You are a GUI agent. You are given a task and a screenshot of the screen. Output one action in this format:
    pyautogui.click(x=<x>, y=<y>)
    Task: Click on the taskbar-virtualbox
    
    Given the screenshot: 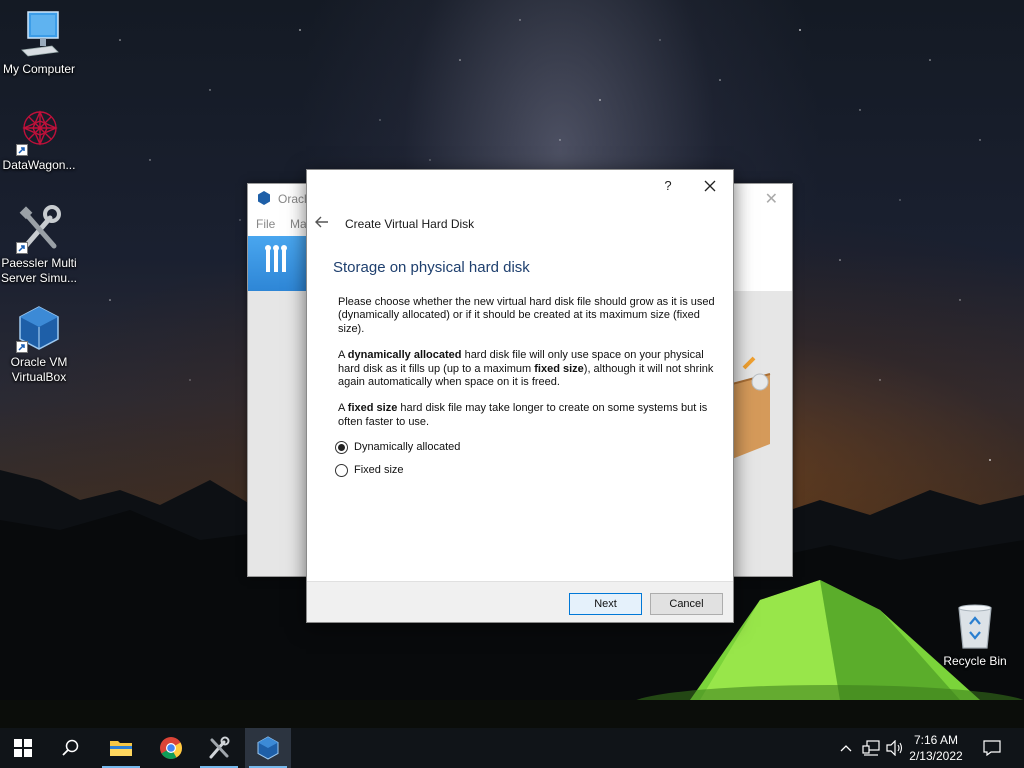 What is the action you would take?
    pyautogui.click(x=268, y=748)
    